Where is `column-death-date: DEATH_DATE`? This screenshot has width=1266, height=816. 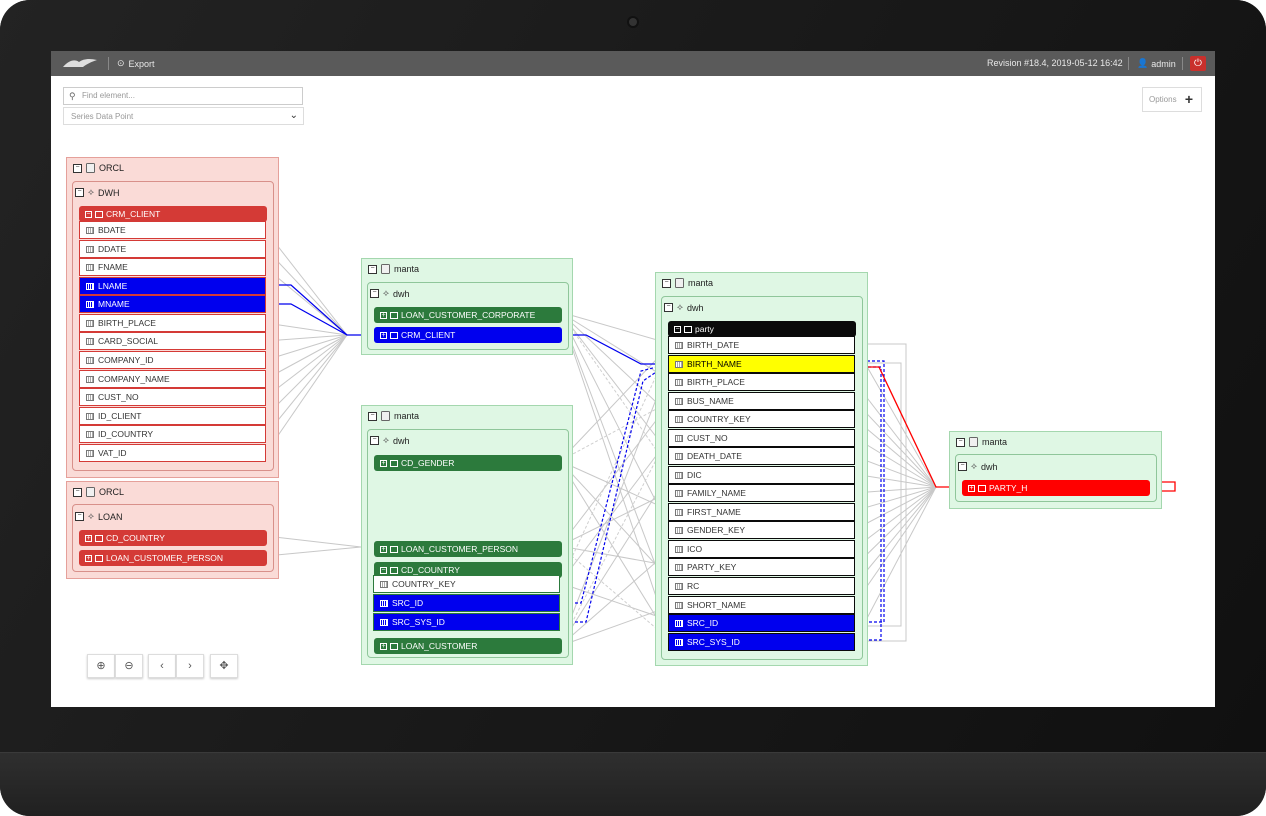 column-death-date: DEATH_DATE is located at coordinates (761, 456).